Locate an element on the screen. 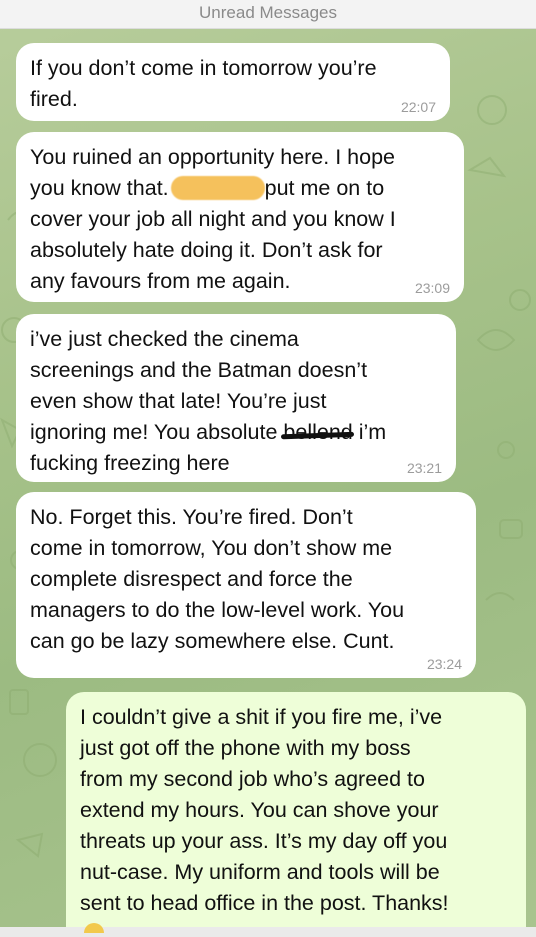 Image resolution: width=536 pixels, height=937 pixels. message-line: complete disrespect and force the is located at coordinates (191, 579).